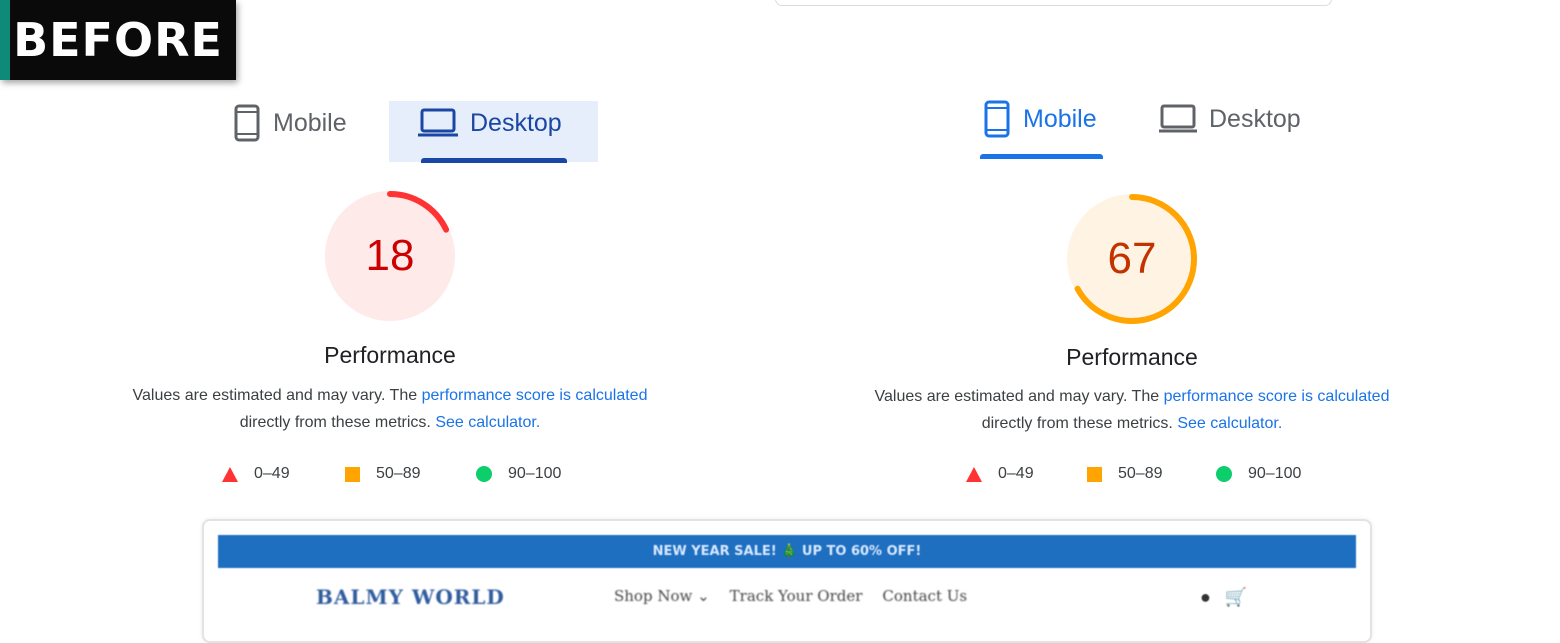  I want to click on tab-mobile-left: Mobile, so click(290, 123).